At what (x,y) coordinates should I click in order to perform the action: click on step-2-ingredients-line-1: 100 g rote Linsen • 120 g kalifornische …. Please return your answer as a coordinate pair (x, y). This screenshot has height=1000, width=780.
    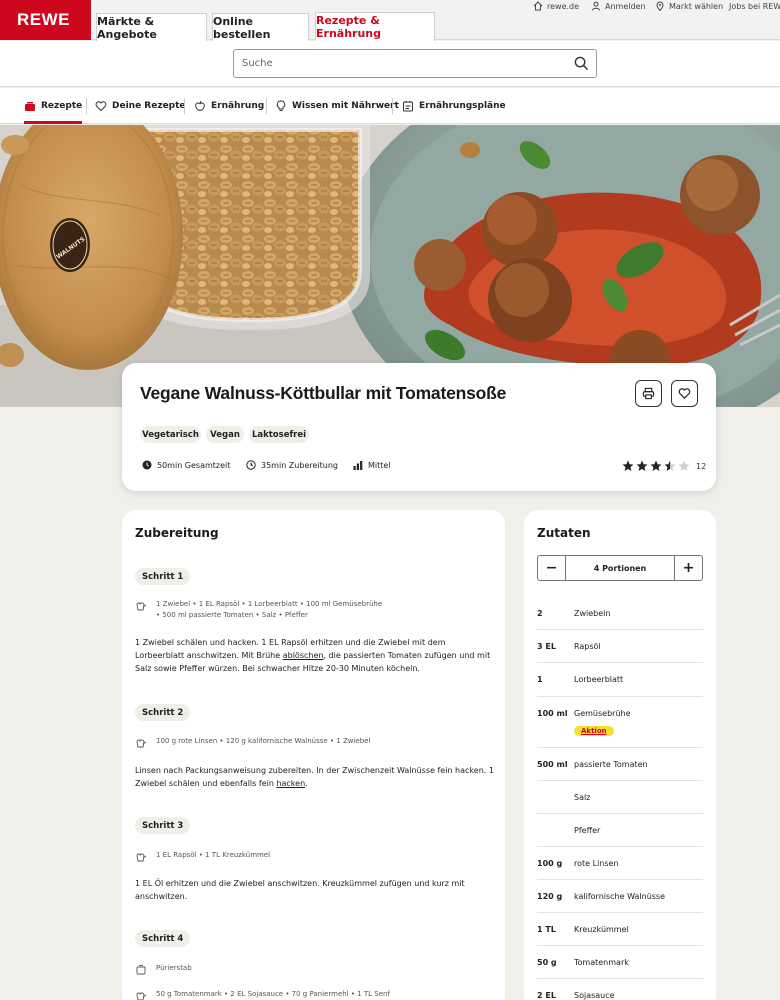
    Looking at the image, I should click on (263, 741).